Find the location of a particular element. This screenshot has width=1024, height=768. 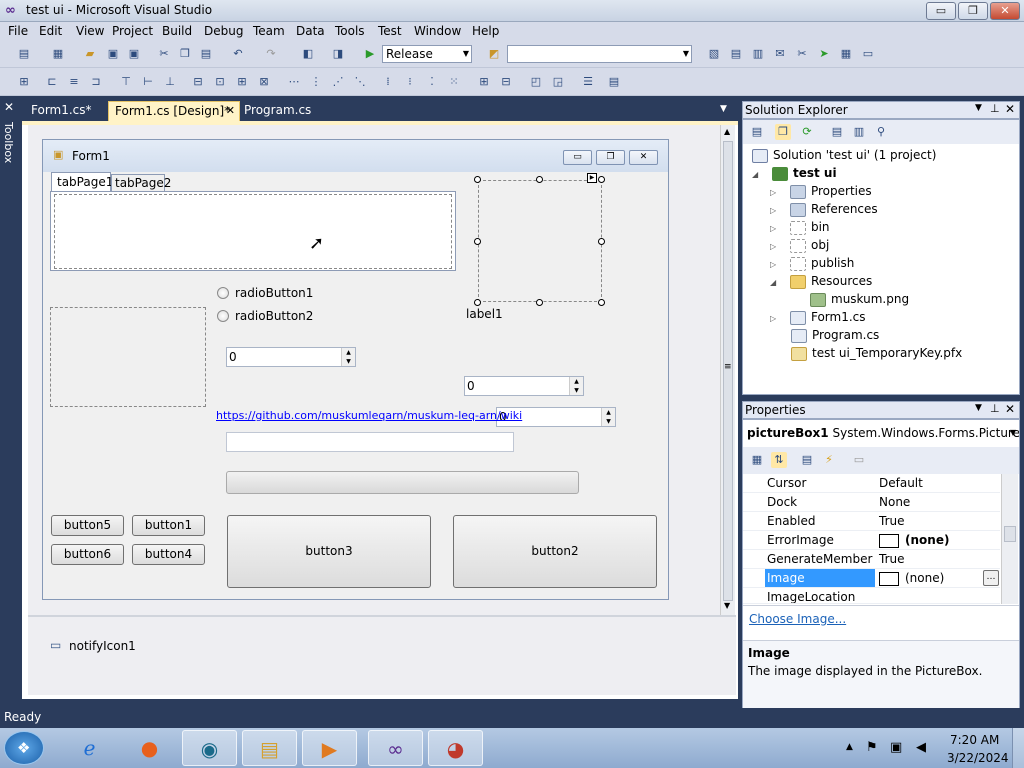

alphabetical-icon: ⇅ is located at coordinates (779, 460).